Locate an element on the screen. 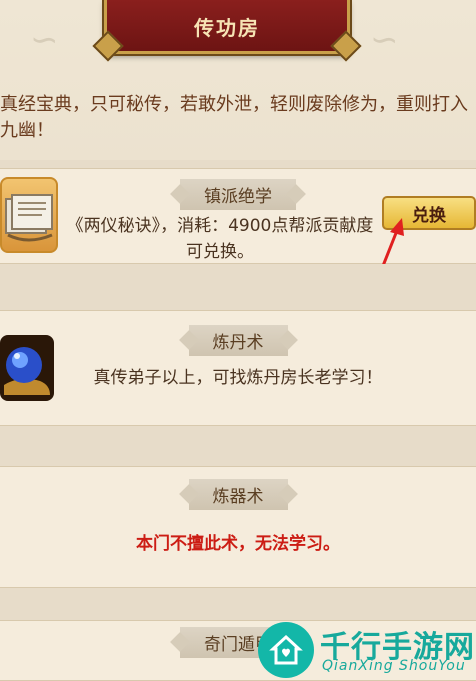 Image resolution: width=476 pixels, height=681 pixels. cloud-ornament-left: ∽ is located at coordinates (44, 40).